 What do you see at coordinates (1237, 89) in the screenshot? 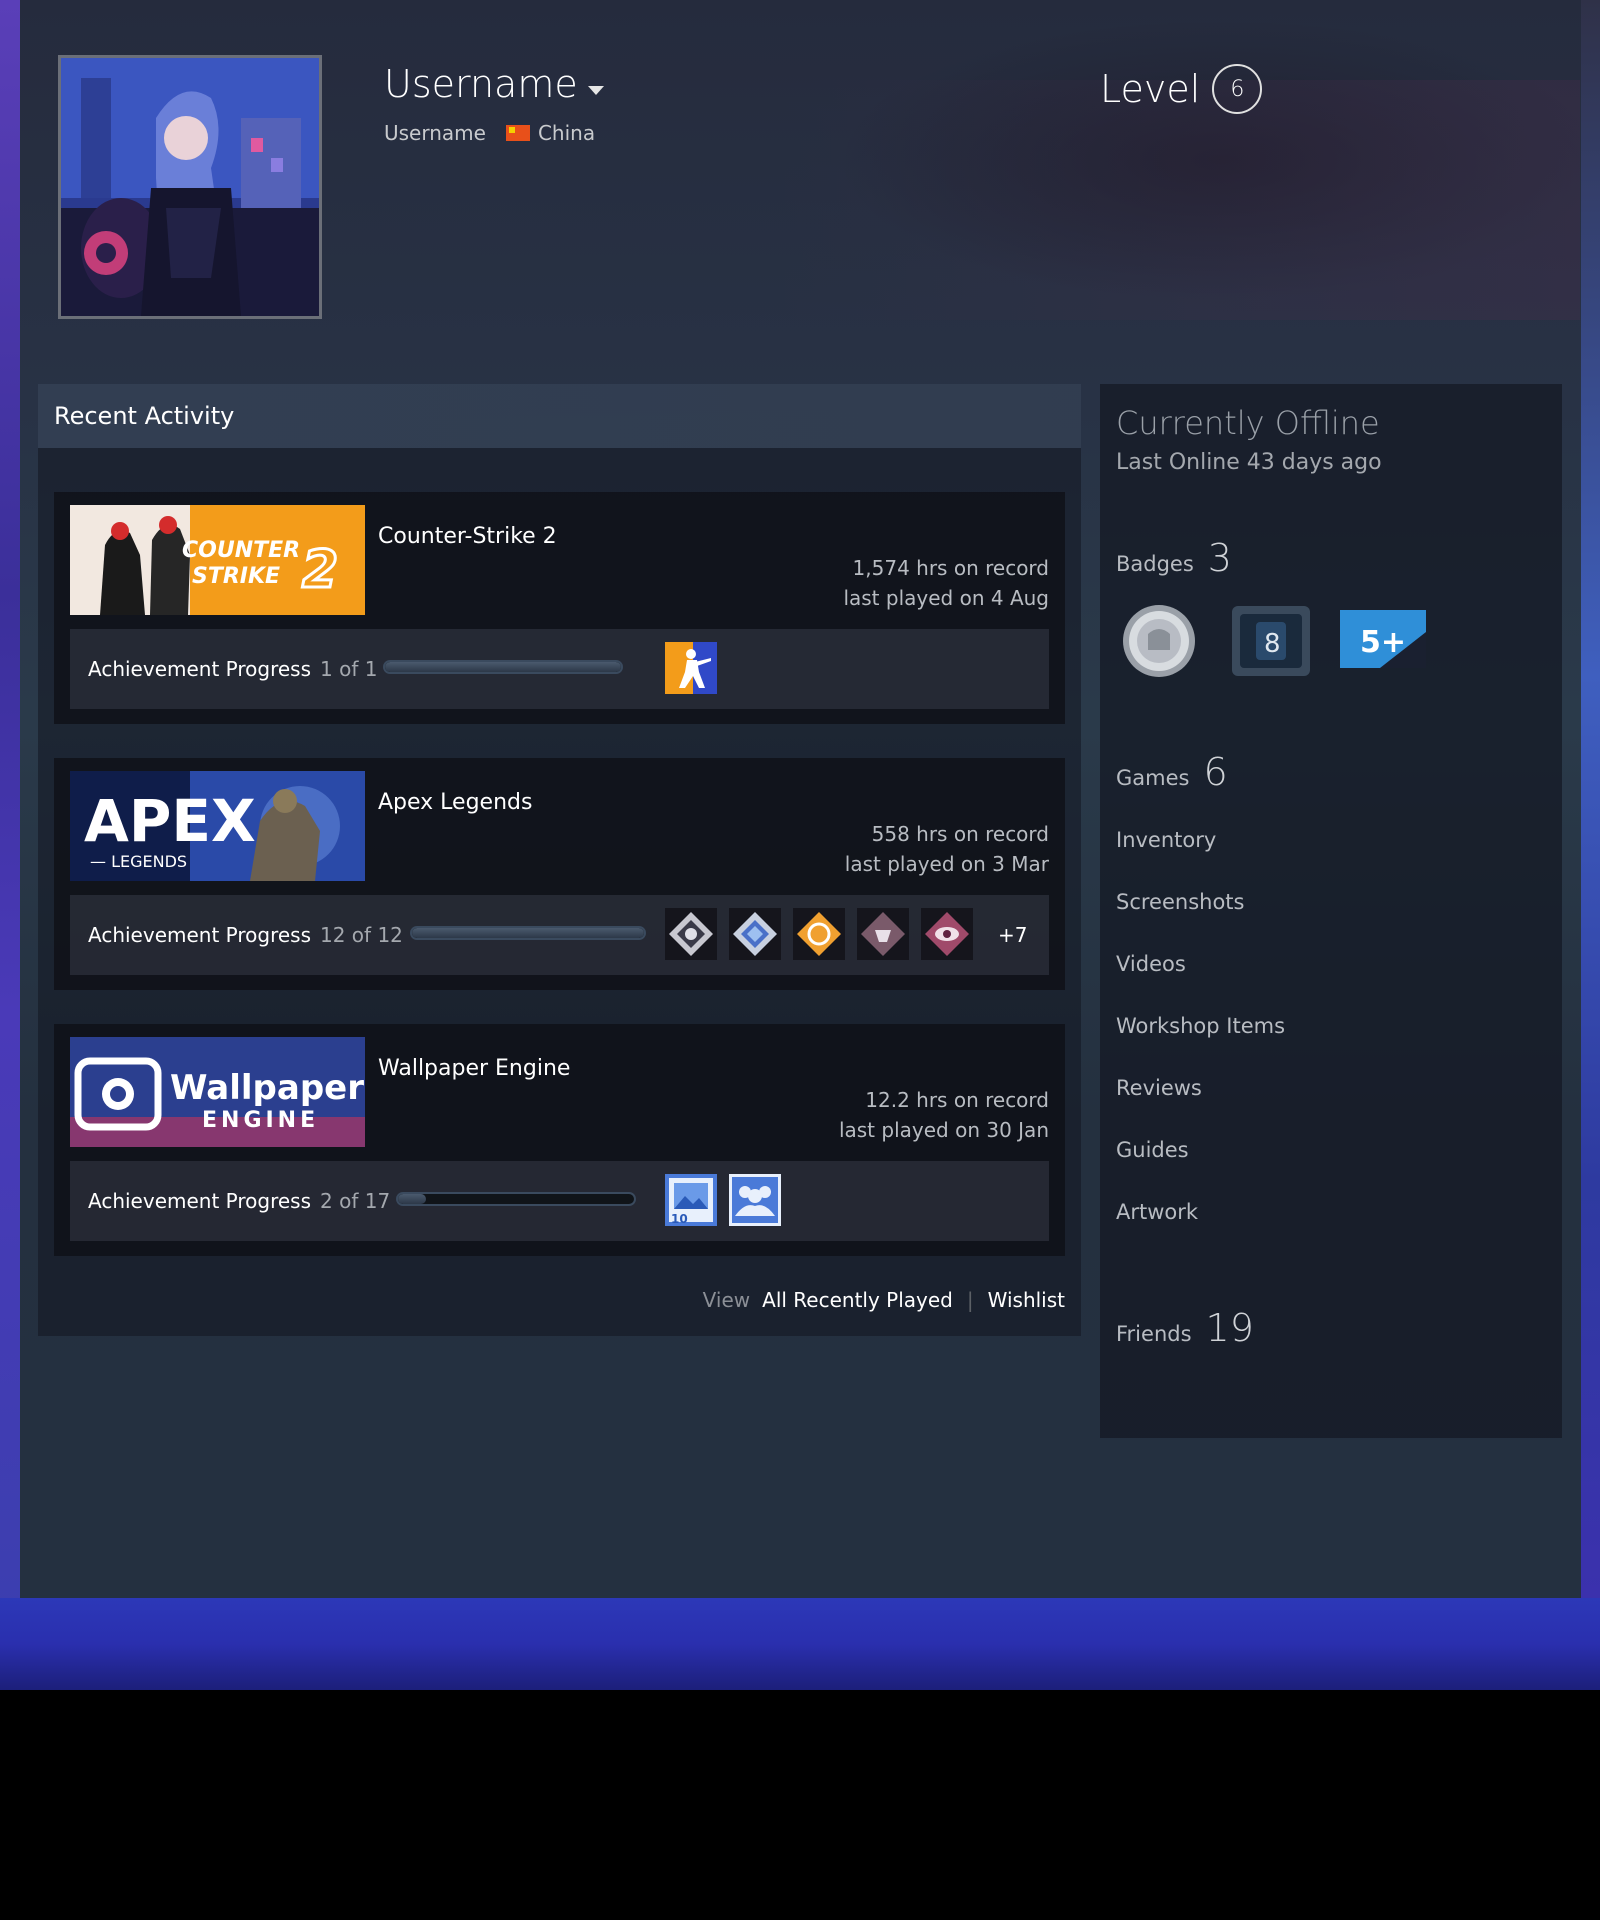
I see `level-badge: 6` at bounding box center [1237, 89].